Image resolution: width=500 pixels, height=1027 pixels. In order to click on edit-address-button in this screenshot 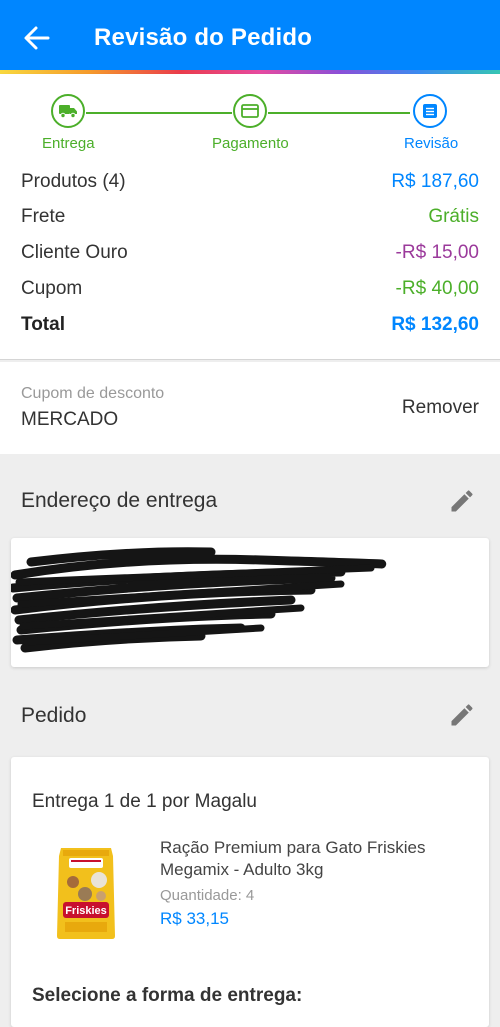, I will do `click(462, 501)`.